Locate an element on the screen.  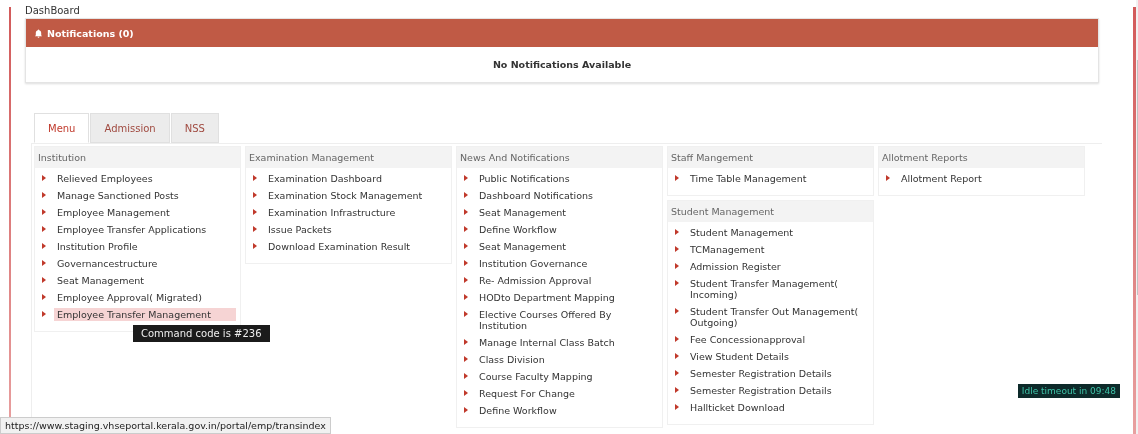
menu-link: Relieved Employees is located at coordinates (105, 178).